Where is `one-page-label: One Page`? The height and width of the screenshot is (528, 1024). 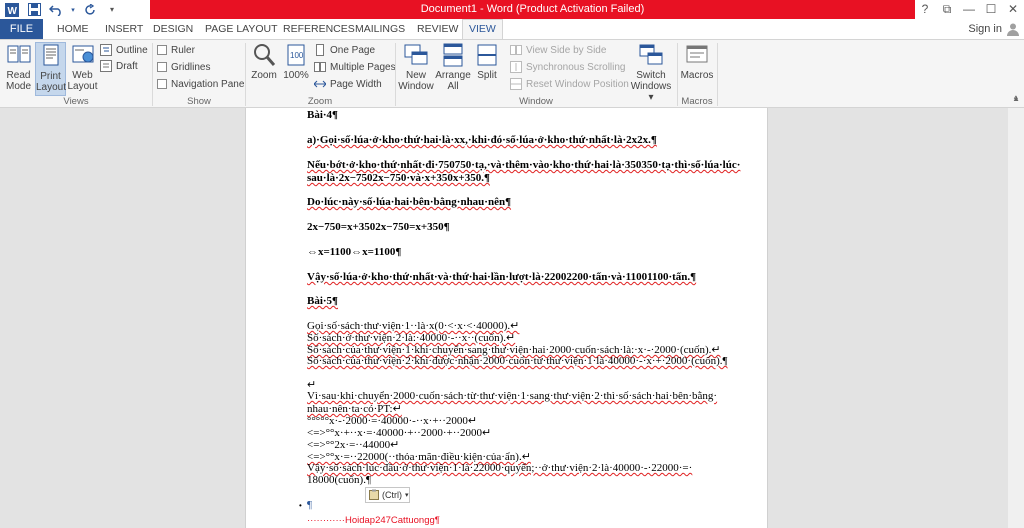 one-page-label: One Page is located at coordinates (353, 50).